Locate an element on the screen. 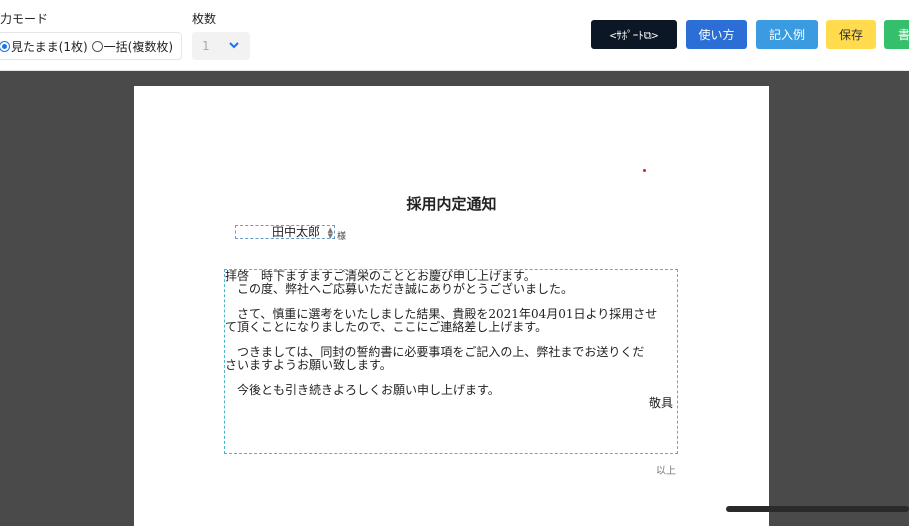  support-button: <ｻﾎﾟｰﾄ⧉> is located at coordinates (634, 34).